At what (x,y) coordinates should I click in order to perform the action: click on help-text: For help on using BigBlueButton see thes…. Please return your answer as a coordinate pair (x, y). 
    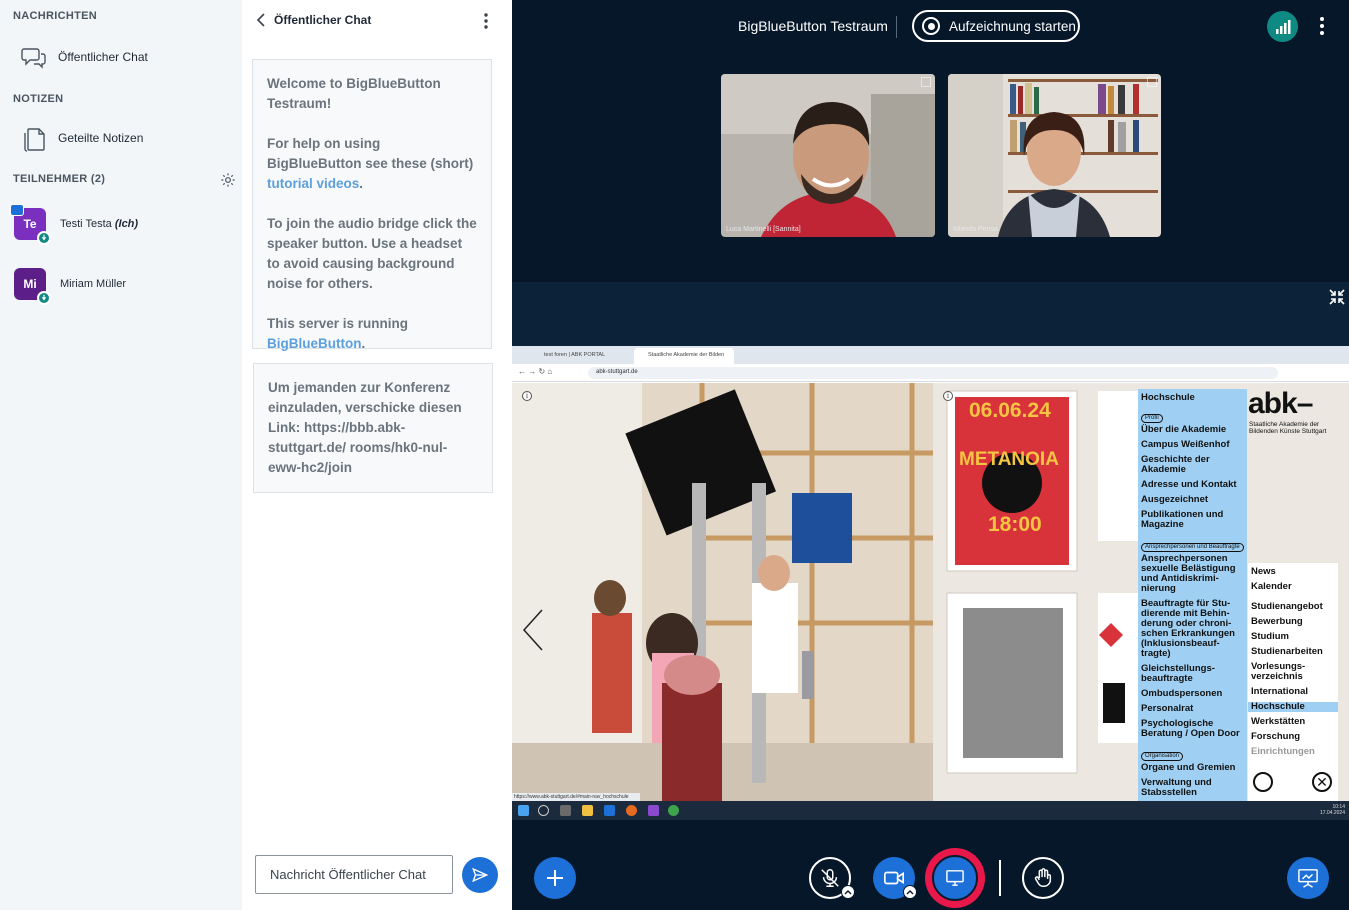
    Looking at the image, I should click on (370, 153).